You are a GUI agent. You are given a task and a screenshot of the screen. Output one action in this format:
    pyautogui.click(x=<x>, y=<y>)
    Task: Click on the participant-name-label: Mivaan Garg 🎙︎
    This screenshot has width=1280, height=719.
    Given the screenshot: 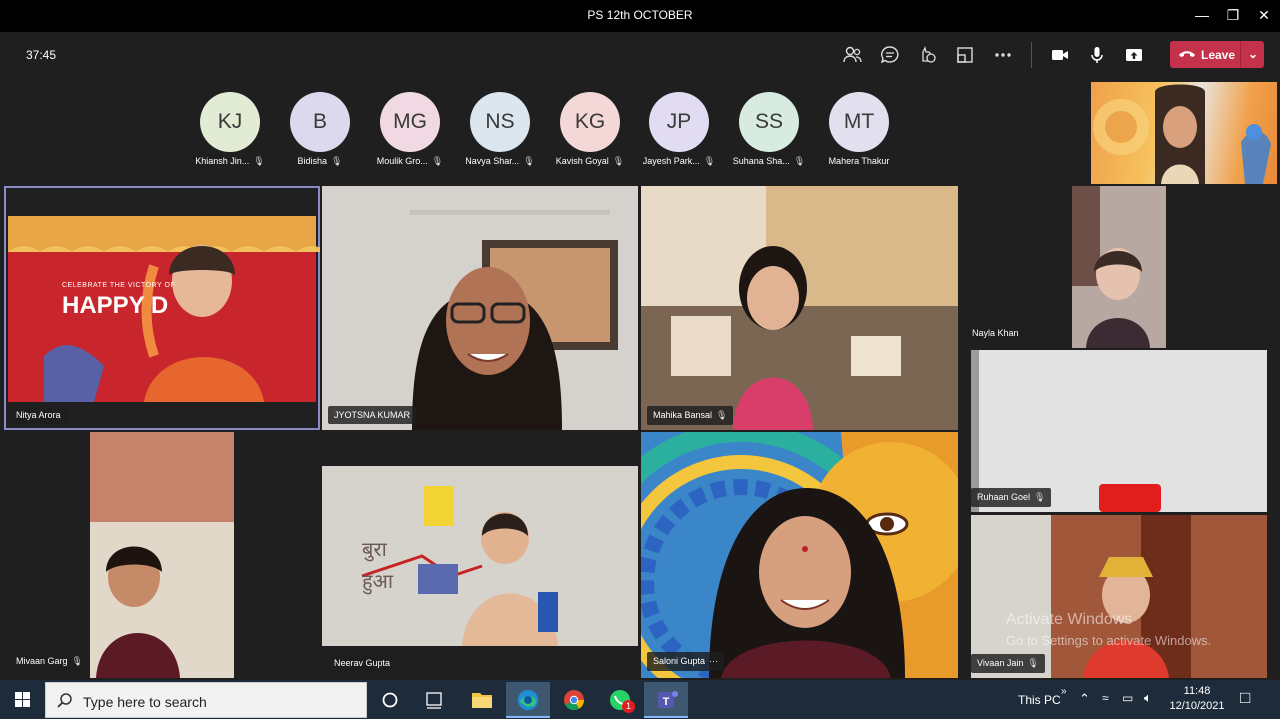 What is the action you would take?
    pyautogui.click(x=49, y=661)
    